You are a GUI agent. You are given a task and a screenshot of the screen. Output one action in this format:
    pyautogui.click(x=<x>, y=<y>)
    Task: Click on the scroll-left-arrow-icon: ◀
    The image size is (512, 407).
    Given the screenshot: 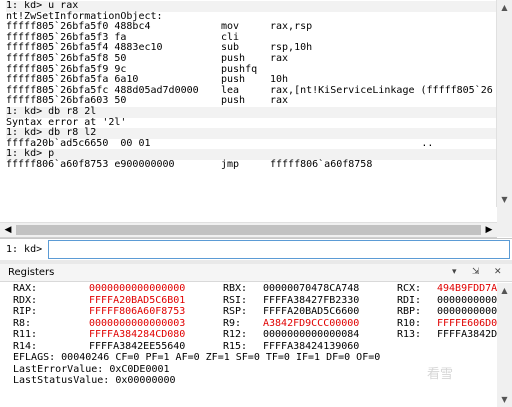 What is the action you would take?
    pyautogui.click(x=8, y=230)
    